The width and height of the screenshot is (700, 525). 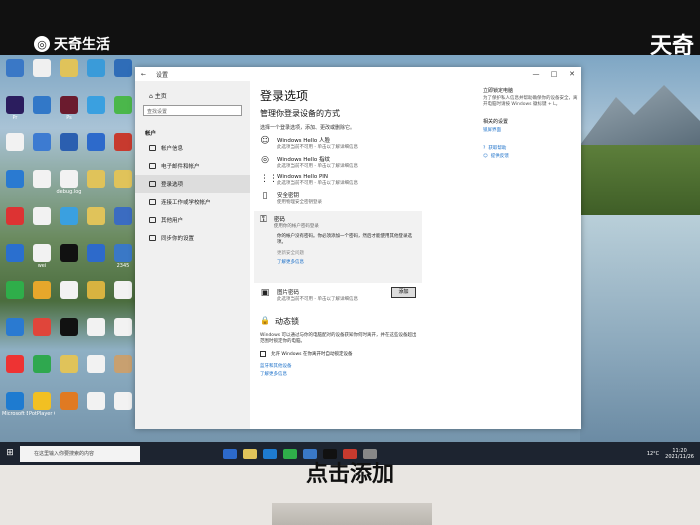 I want to click on option-fingerprint: ◎ Windows Hello 指纹 此选项当前不可用 - 单击以了解详细信息, so click(x=360, y=159).